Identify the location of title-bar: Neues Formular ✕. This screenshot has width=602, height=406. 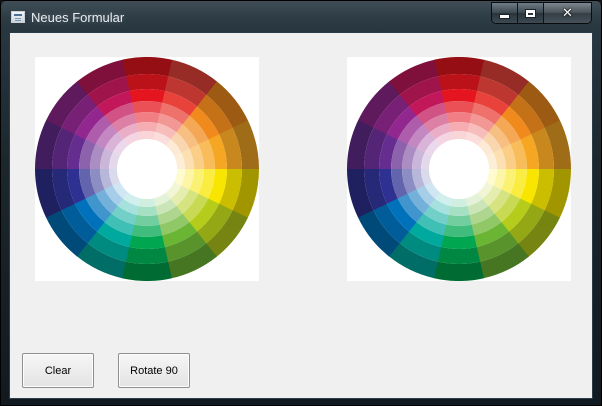
(301, 16).